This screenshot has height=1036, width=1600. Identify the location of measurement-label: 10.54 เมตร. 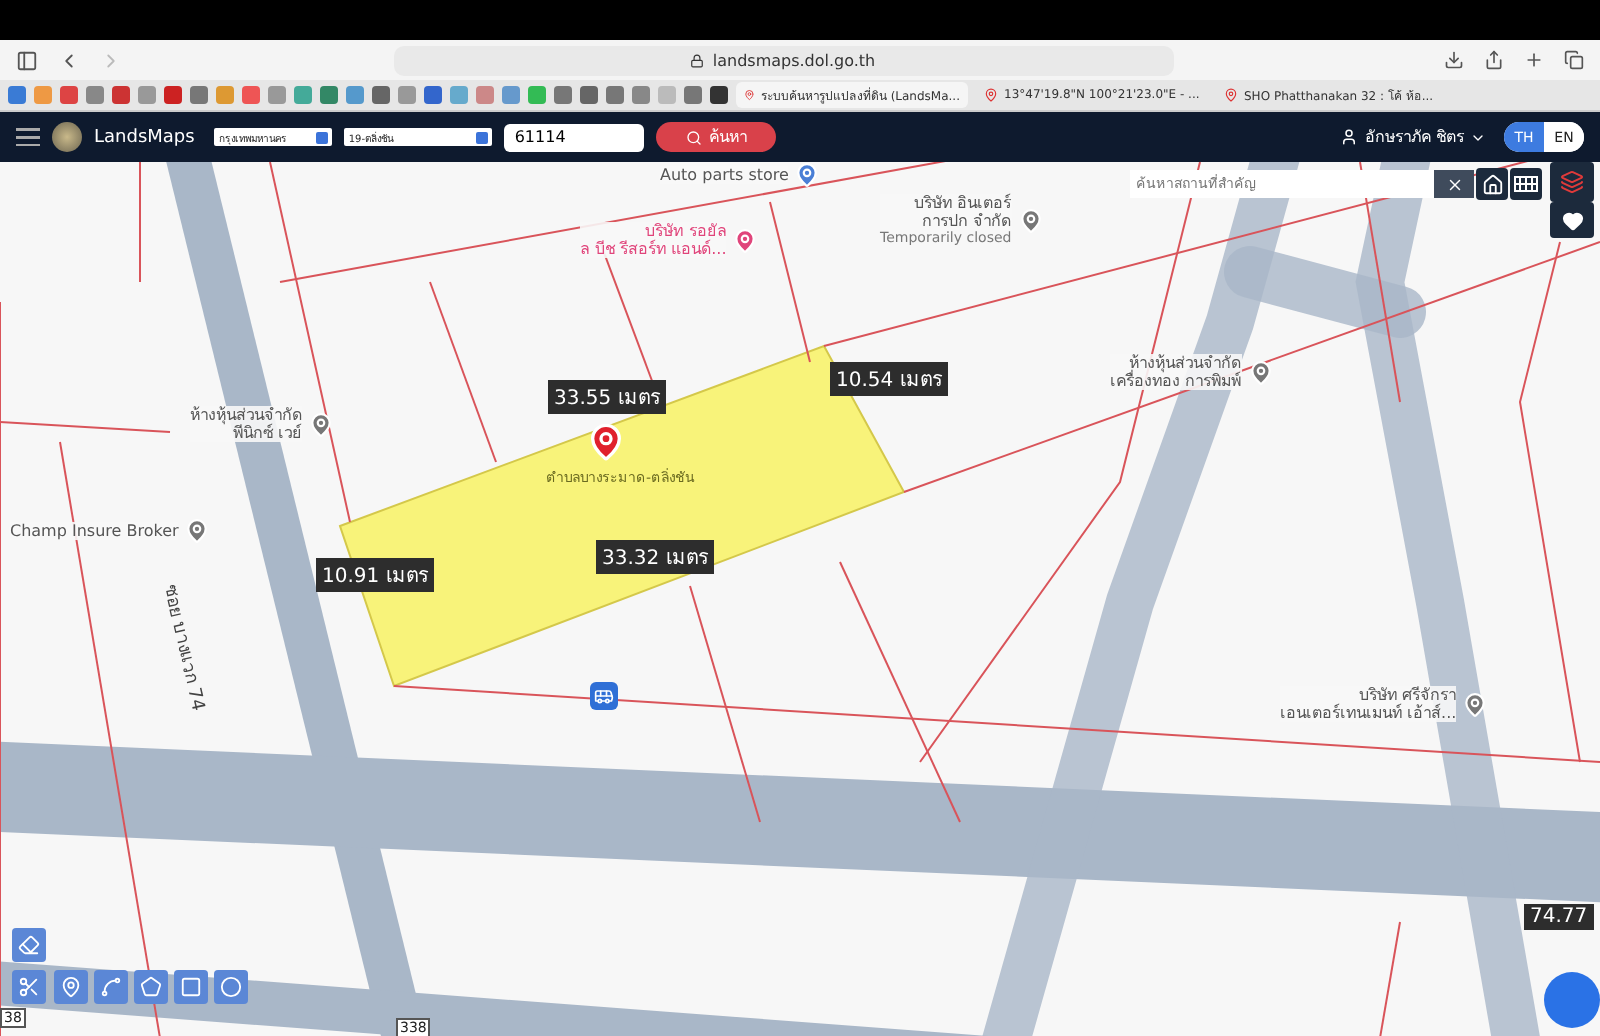
(889, 379).